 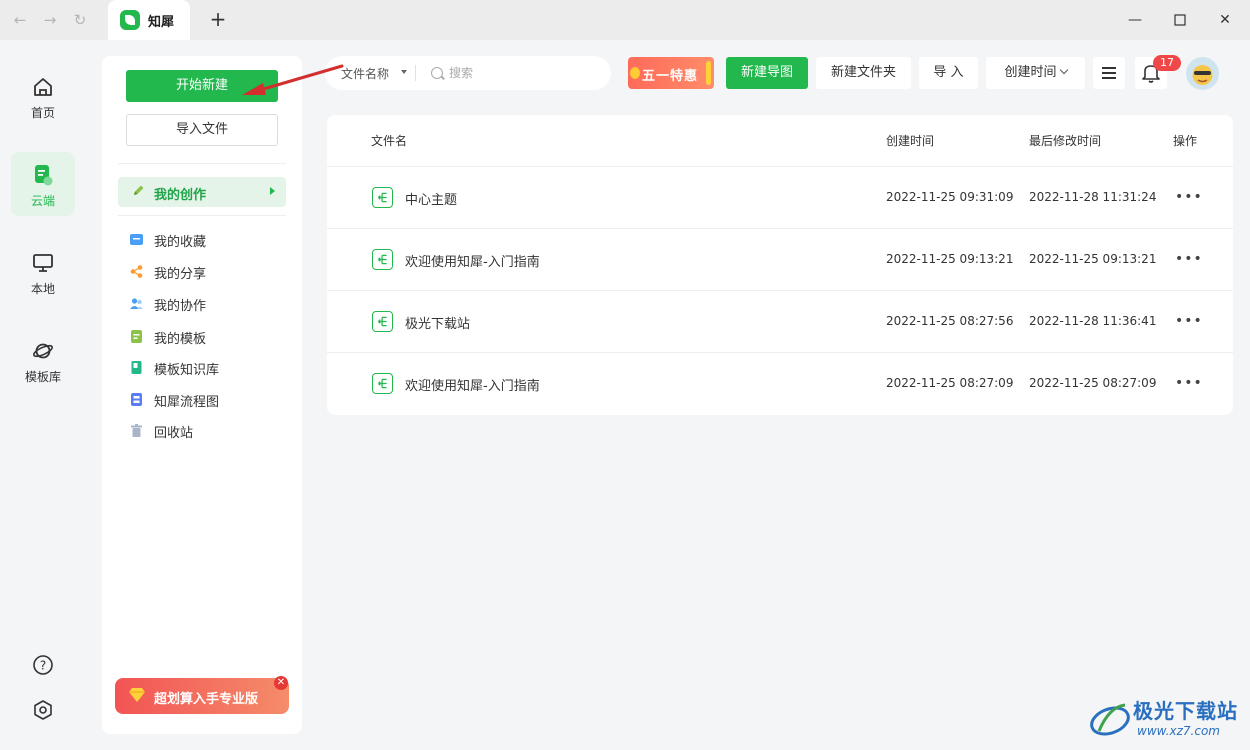 What do you see at coordinates (208, 337) in the screenshot?
I see `sidebar-item-templates: 我的模板` at bounding box center [208, 337].